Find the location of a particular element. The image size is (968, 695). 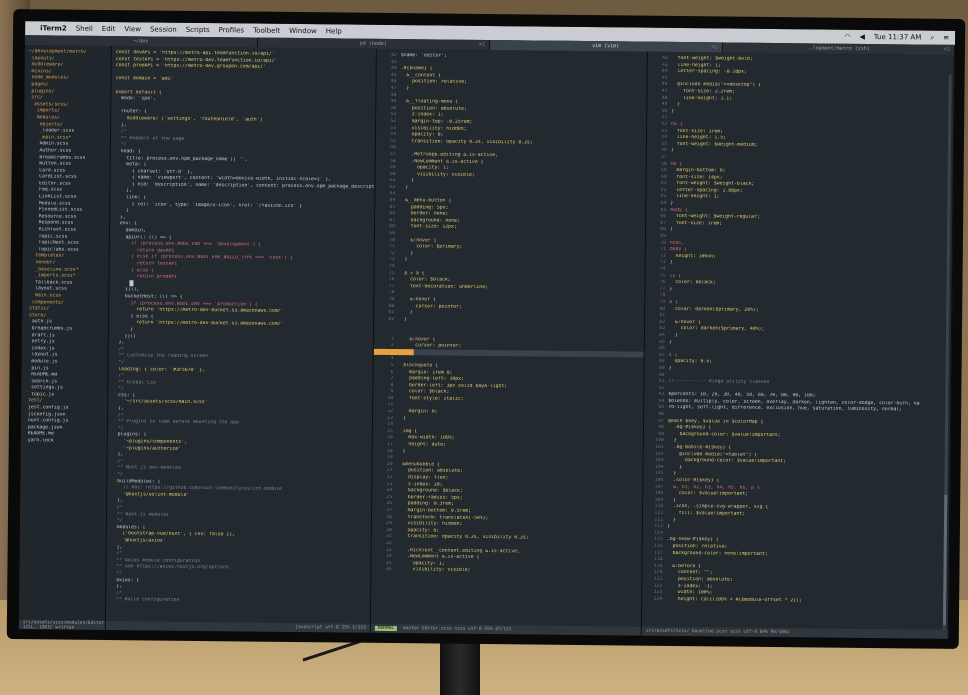

search-icon: ⌕ is located at coordinates (932, 37).